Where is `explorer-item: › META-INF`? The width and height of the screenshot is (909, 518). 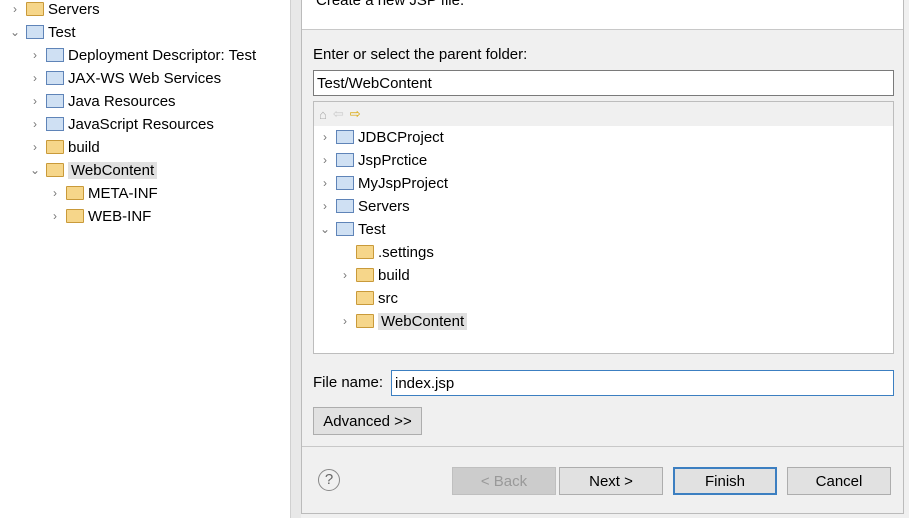 explorer-item: › META-INF is located at coordinates (103, 193).